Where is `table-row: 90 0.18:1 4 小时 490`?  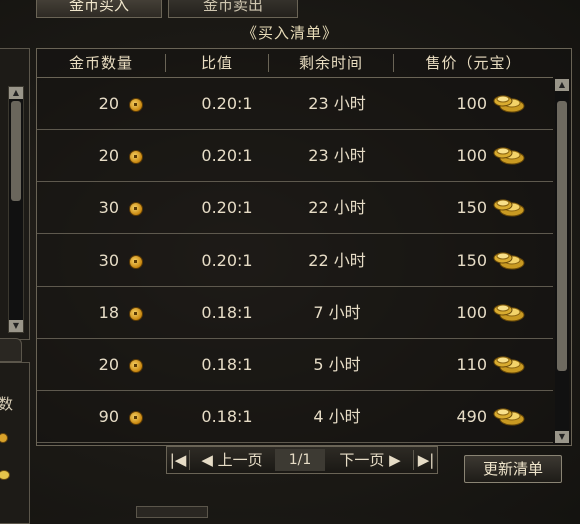
table-row: 90 0.18:1 4 小时 490 is located at coordinates (295, 417).